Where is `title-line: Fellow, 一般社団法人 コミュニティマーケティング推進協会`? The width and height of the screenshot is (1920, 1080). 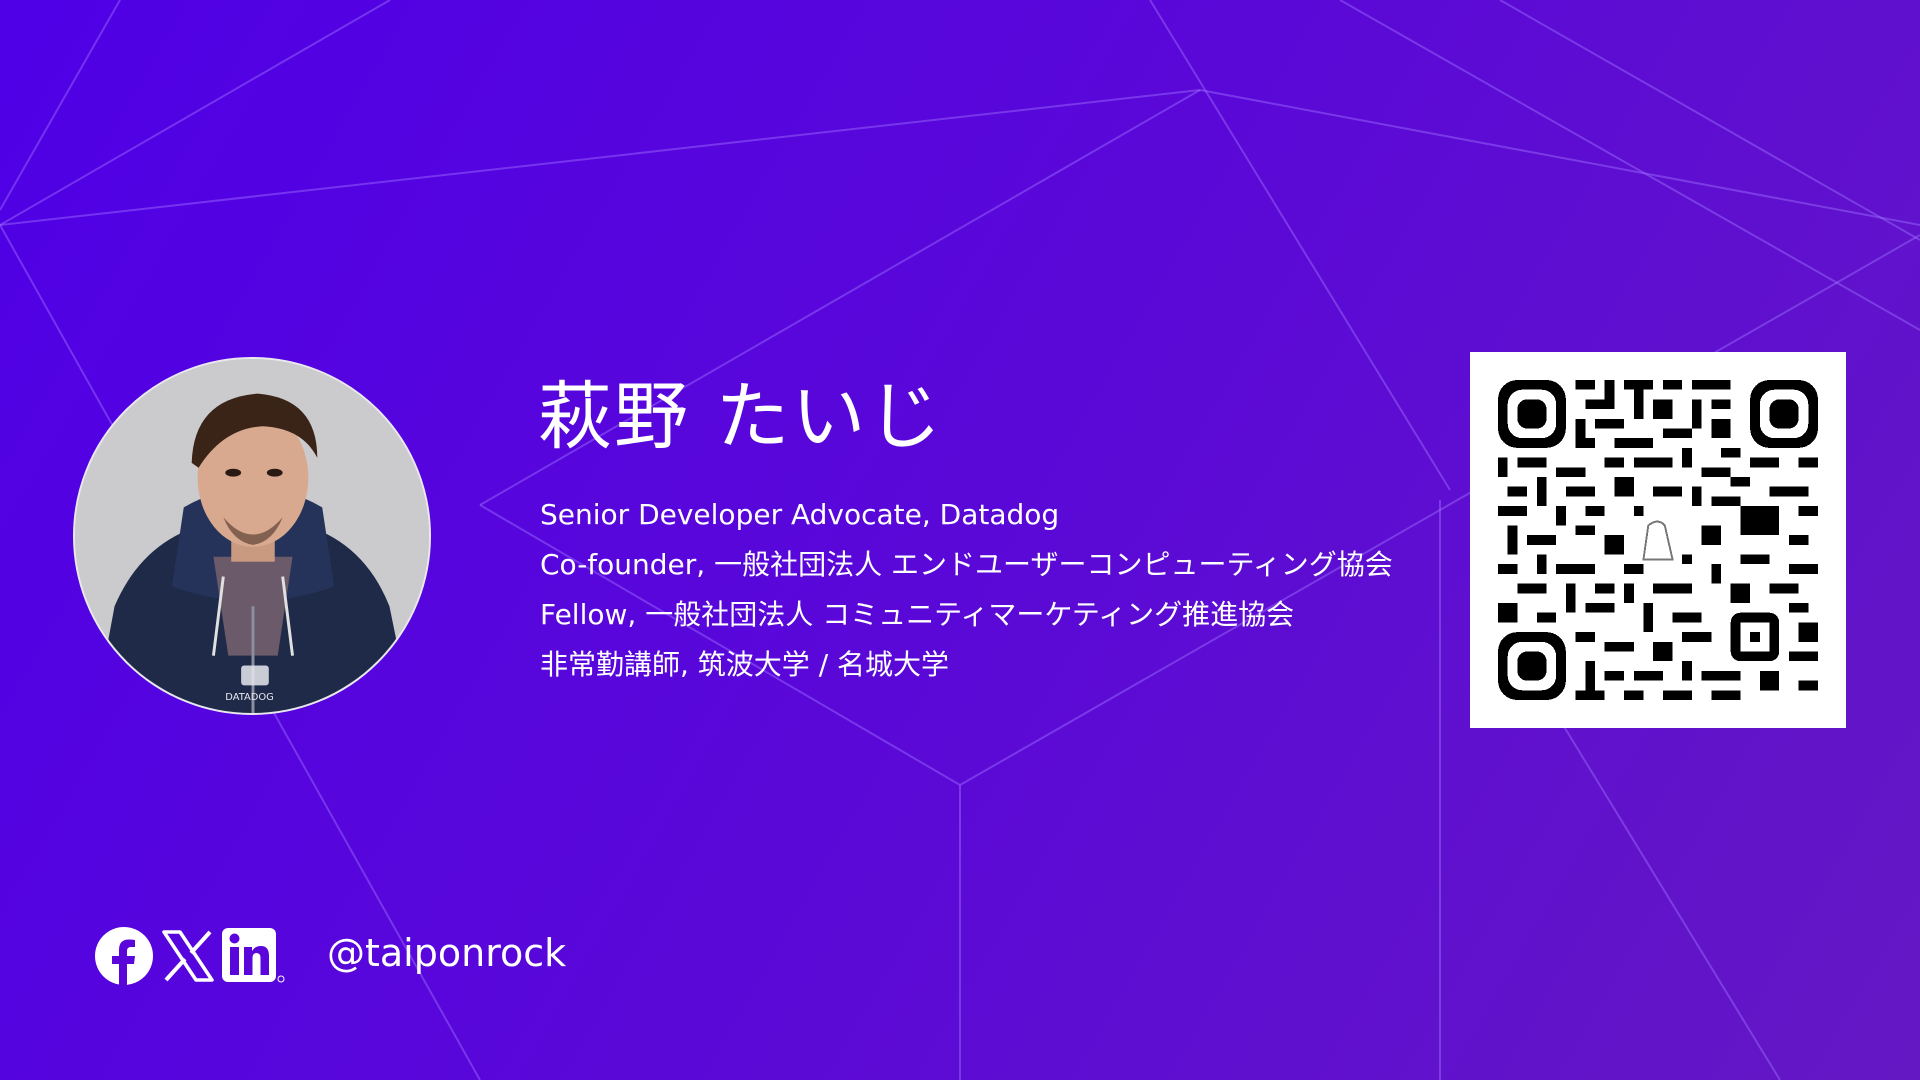
title-line: Fellow, 一般社団法人 コミュニティマーケティング推進協会 is located at coordinates (917, 614).